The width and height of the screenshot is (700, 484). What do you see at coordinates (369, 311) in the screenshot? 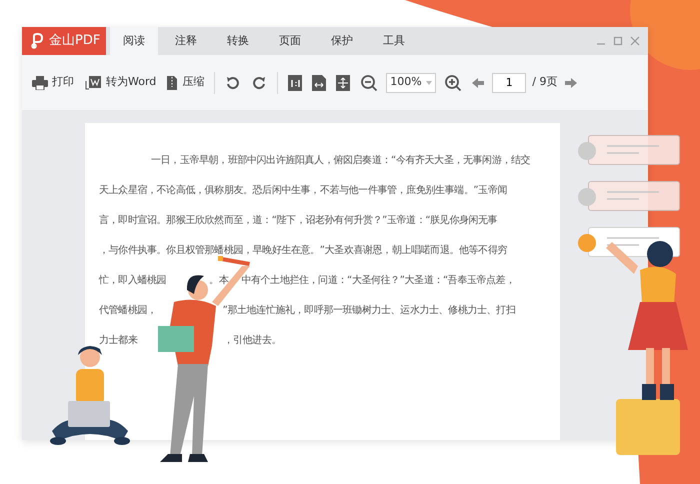
I see `document-text: ”那土地连忙施礼，即呼那一班锄树力士、运水力士、修桃力士、打扫` at bounding box center [369, 311].